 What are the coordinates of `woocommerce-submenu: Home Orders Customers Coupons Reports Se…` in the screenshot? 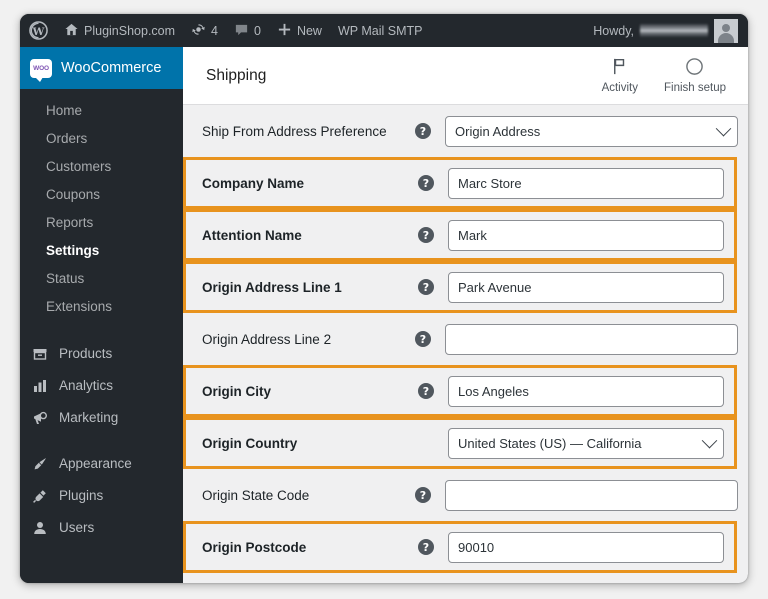 It's located at (101, 210).